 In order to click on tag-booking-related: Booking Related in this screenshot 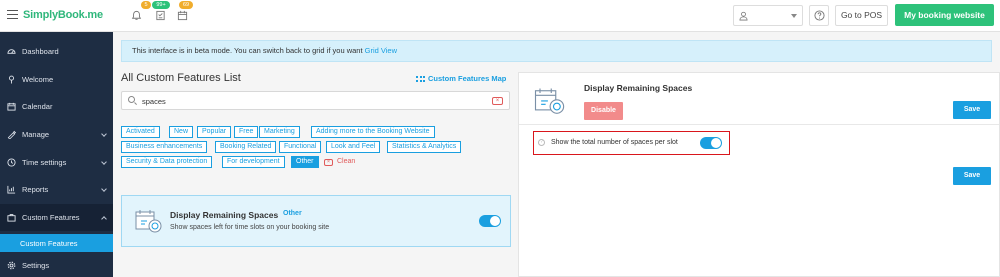, I will do `click(246, 147)`.